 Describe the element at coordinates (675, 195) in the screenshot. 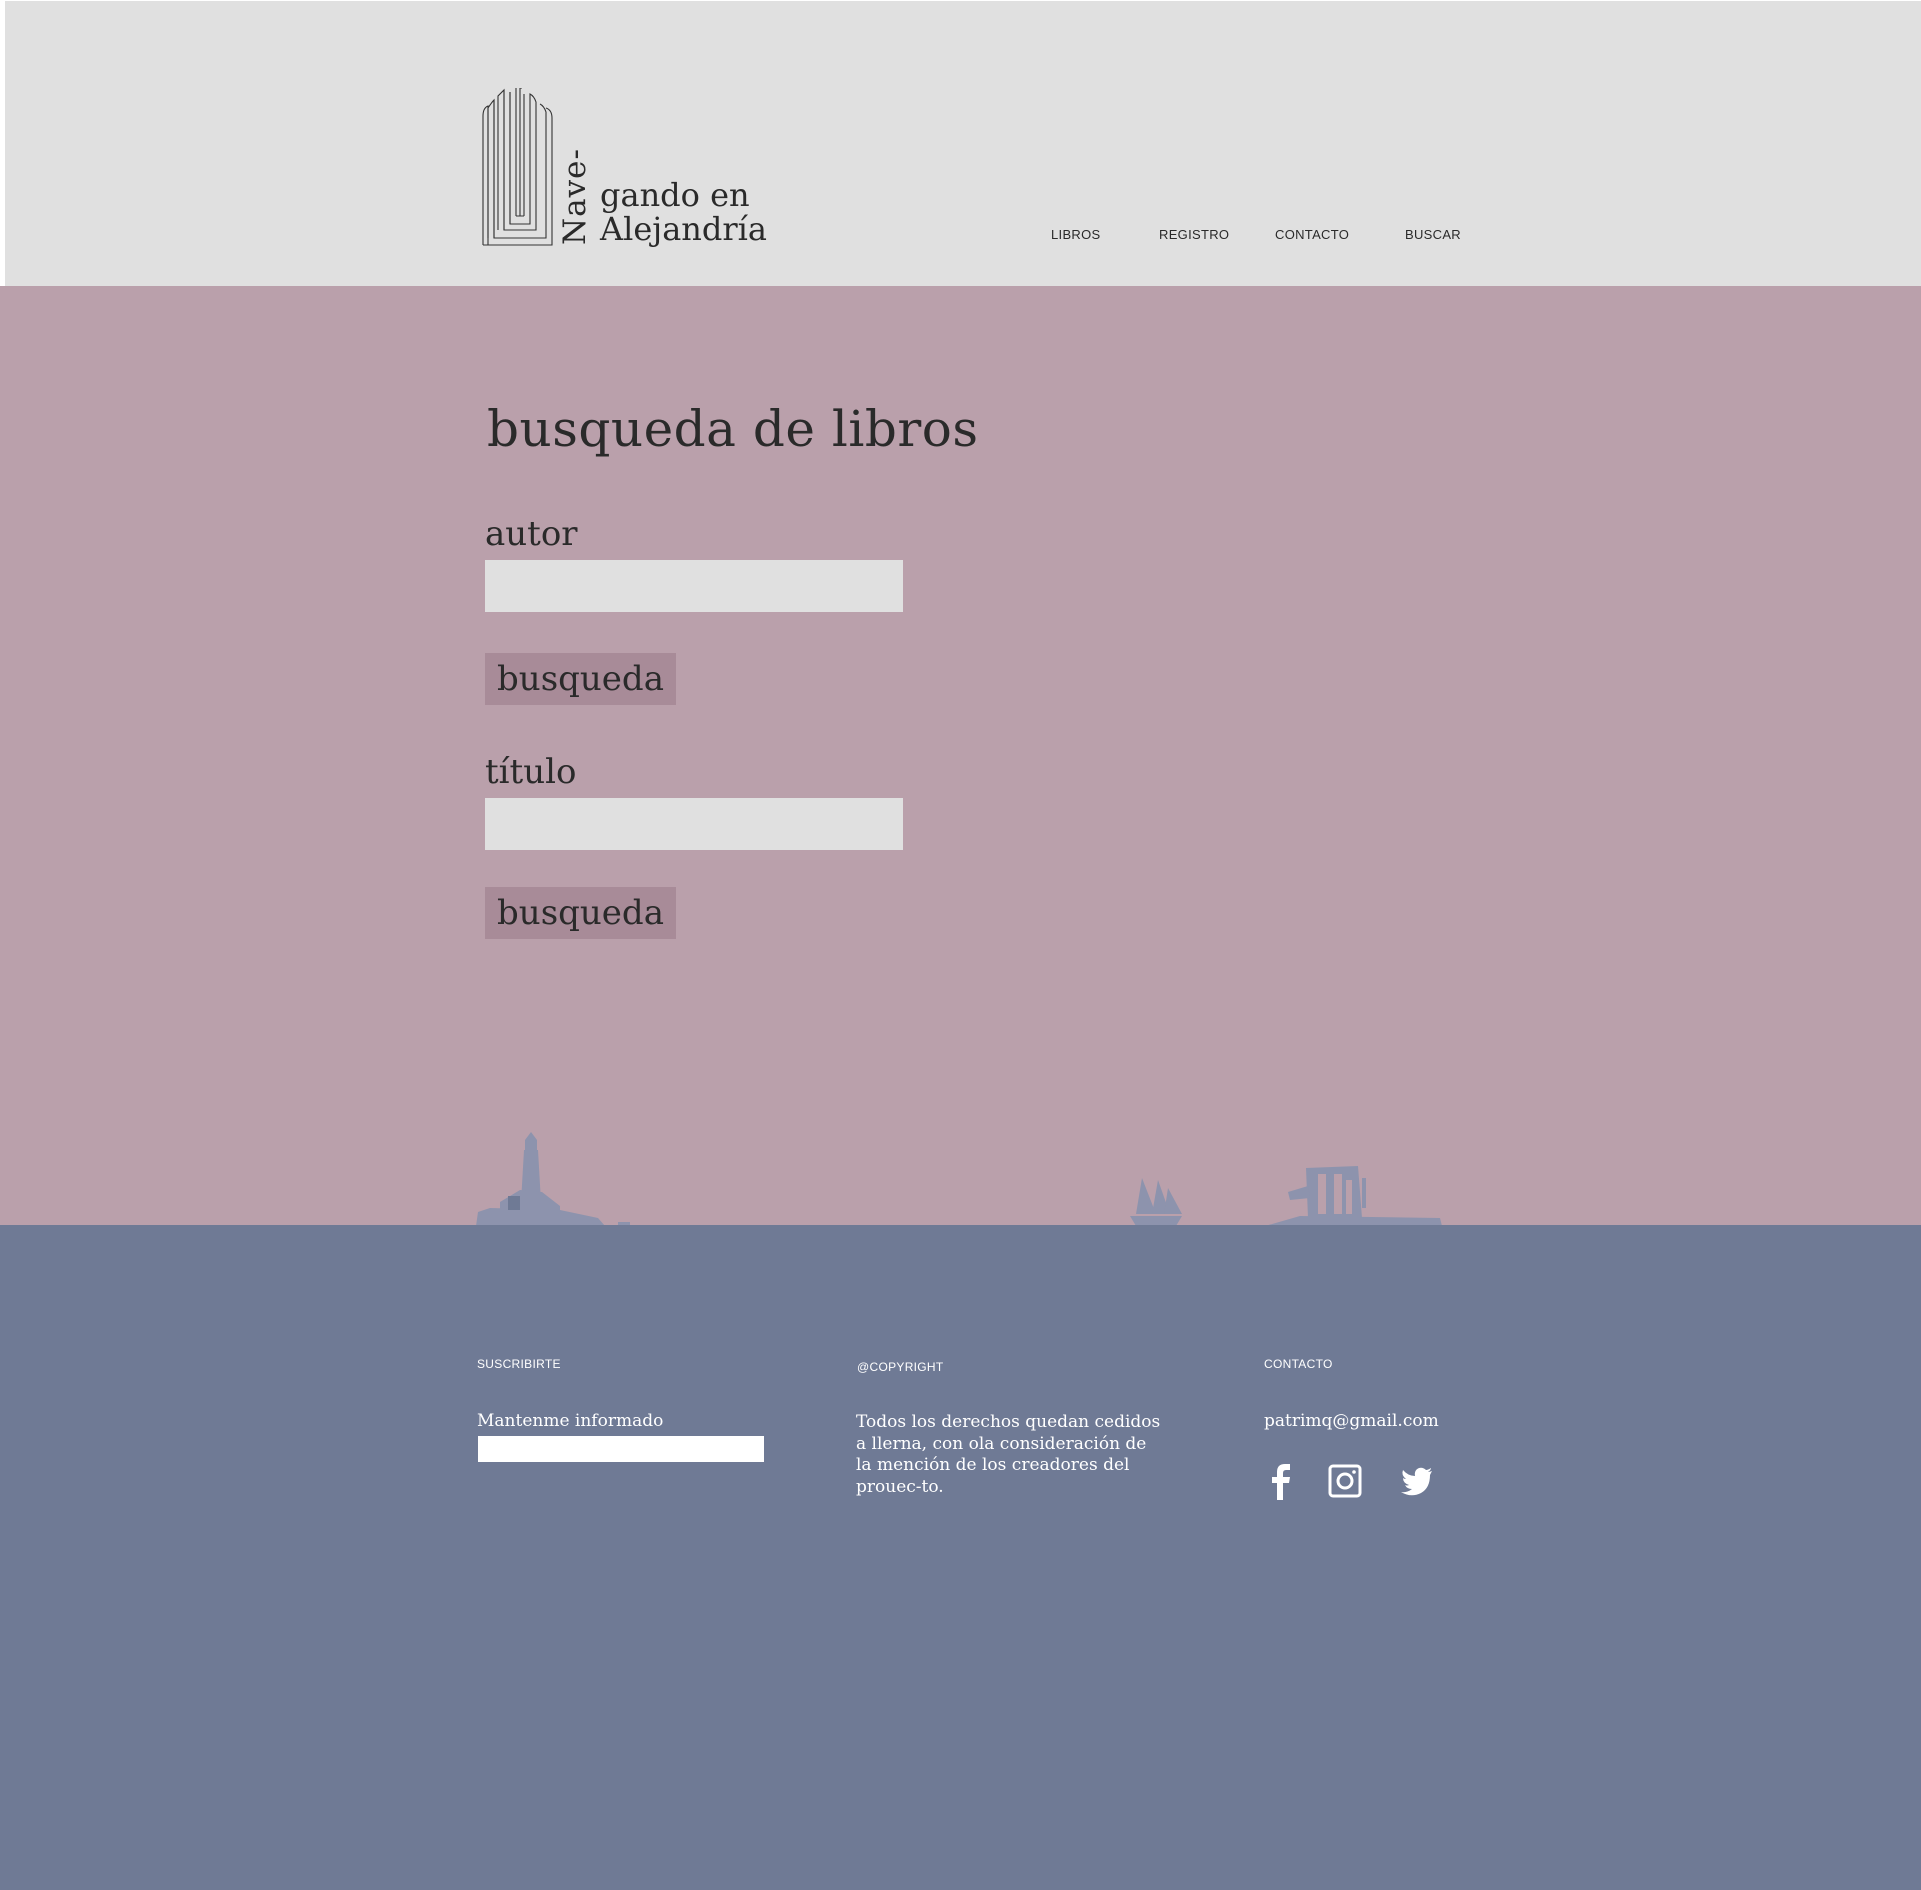

I see `logo-text-line1: gando en` at that location.